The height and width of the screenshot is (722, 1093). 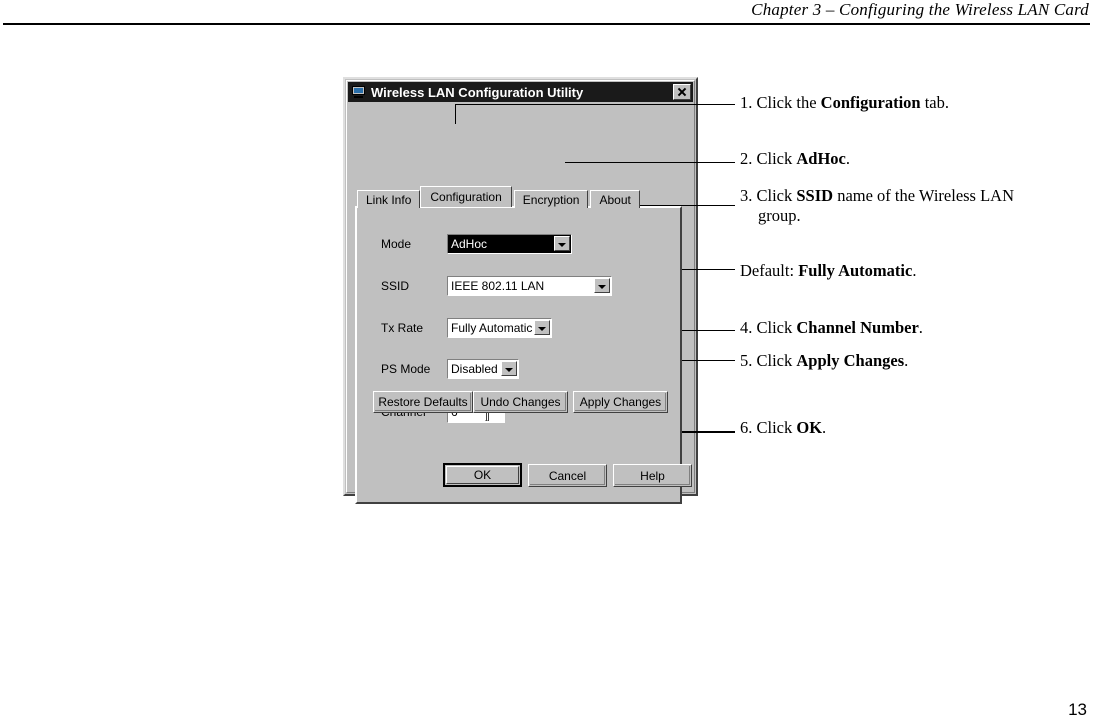 I want to click on mode-value: AdHoc, so click(x=469, y=244).